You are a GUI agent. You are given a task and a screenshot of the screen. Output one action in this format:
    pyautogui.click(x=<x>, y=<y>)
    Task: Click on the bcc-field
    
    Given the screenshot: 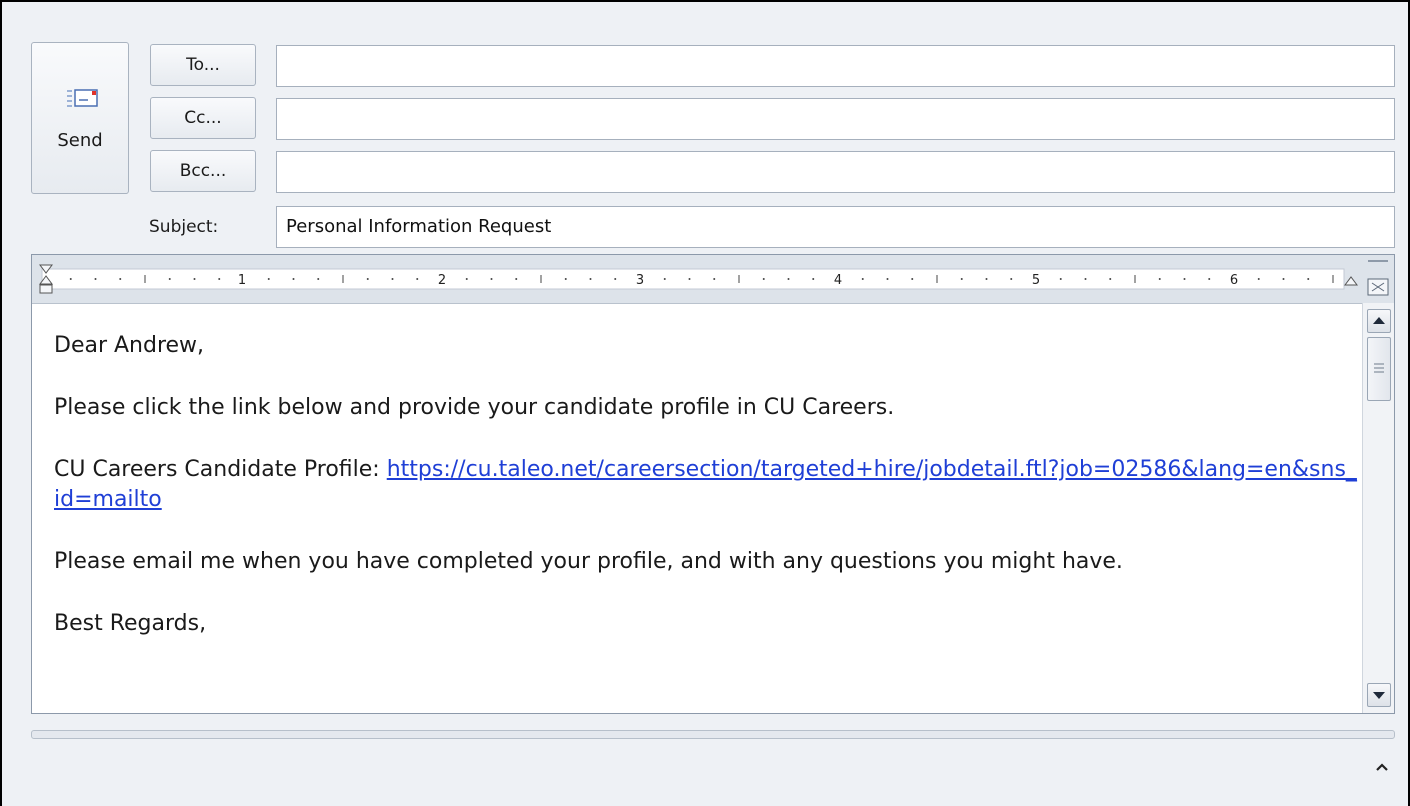 What is the action you would take?
    pyautogui.click(x=835, y=172)
    